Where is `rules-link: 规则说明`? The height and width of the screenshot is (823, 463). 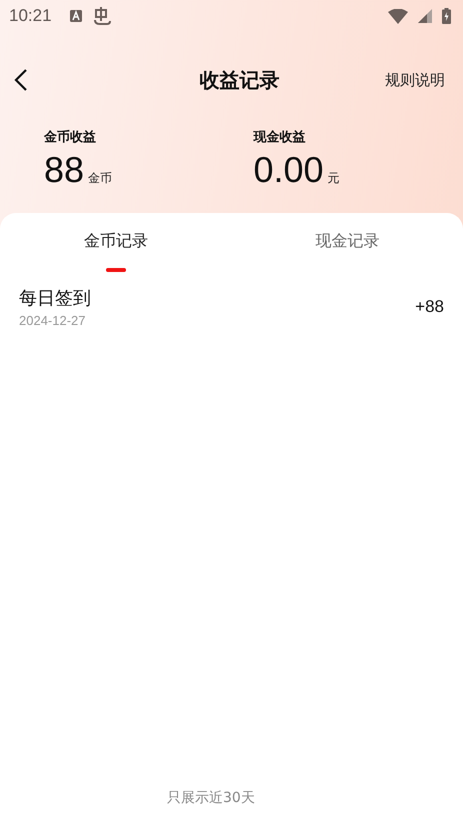 rules-link: 规则说明 is located at coordinates (415, 80).